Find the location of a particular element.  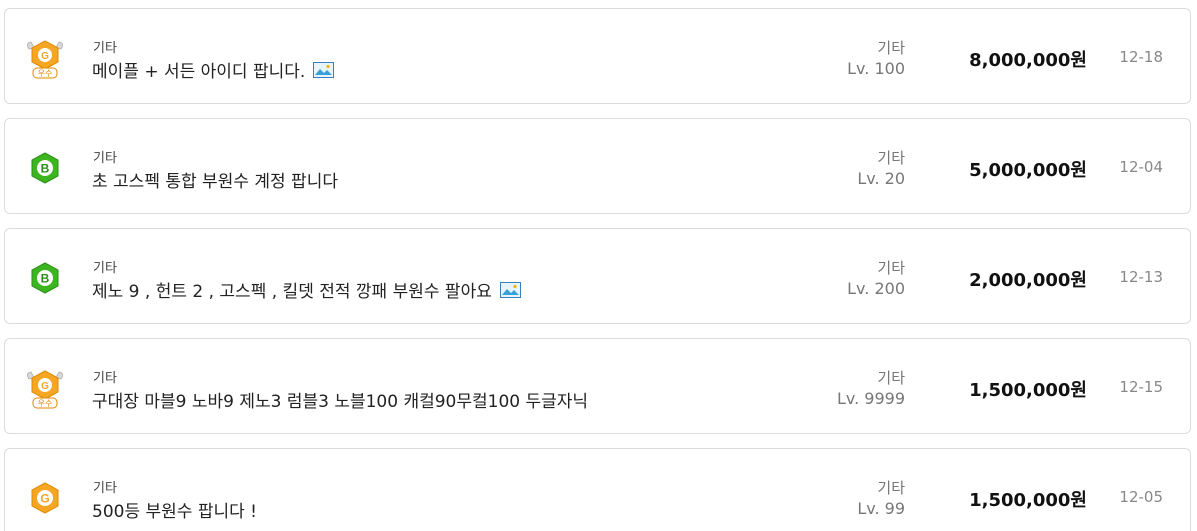

listing-title-row: 메이플 + 서든 아이디 팝니다. is located at coordinates (213, 69).